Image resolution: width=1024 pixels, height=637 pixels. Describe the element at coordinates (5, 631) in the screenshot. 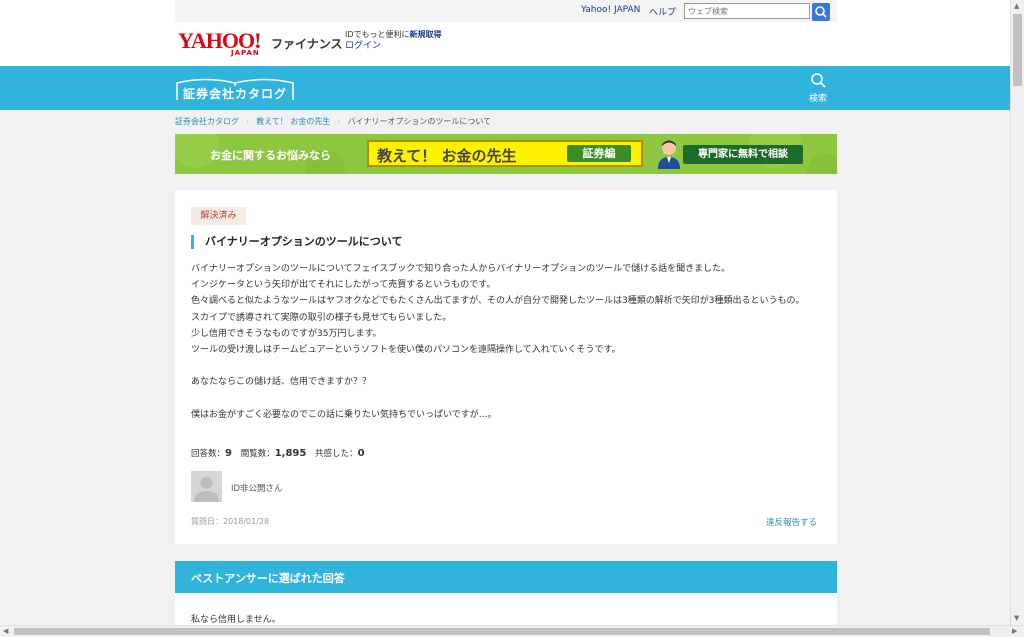

I see `scroll-left-icon: ◀` at that location.